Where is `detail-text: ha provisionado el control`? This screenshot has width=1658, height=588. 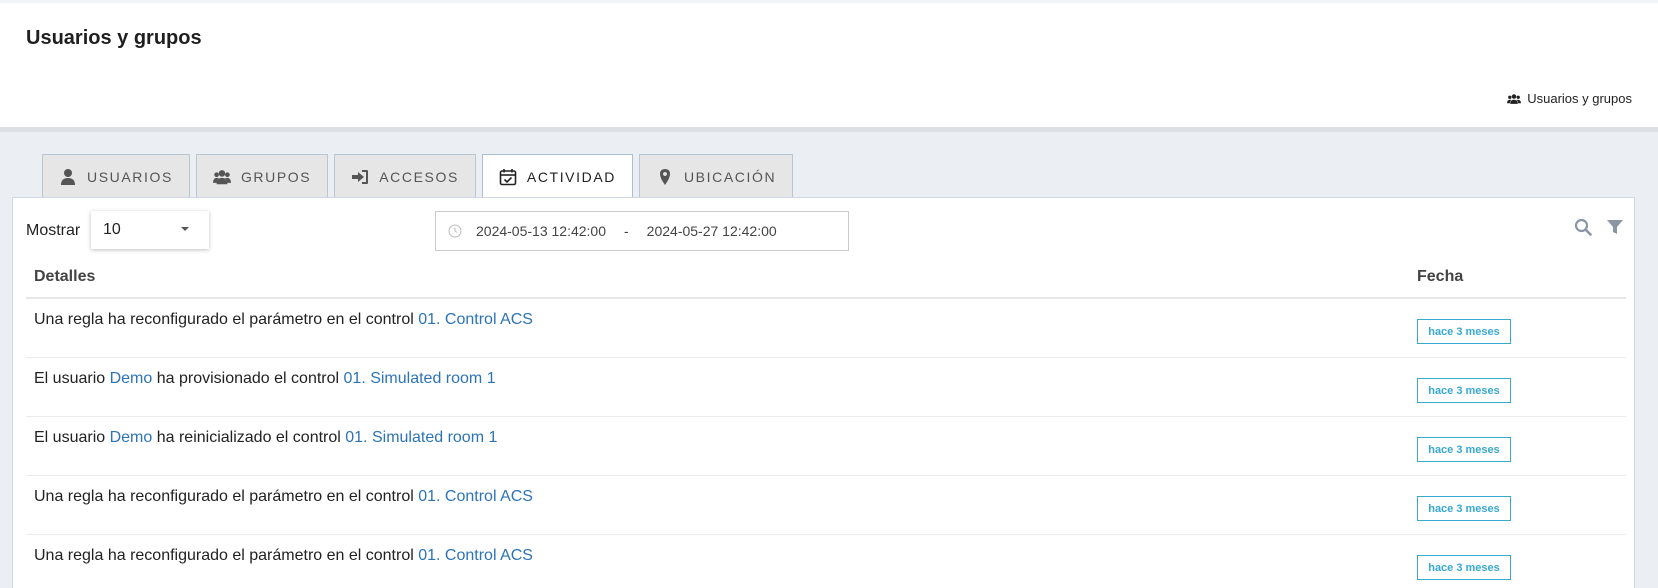 detail-text: ha provisionado el control is located at coordinates (248, 378).